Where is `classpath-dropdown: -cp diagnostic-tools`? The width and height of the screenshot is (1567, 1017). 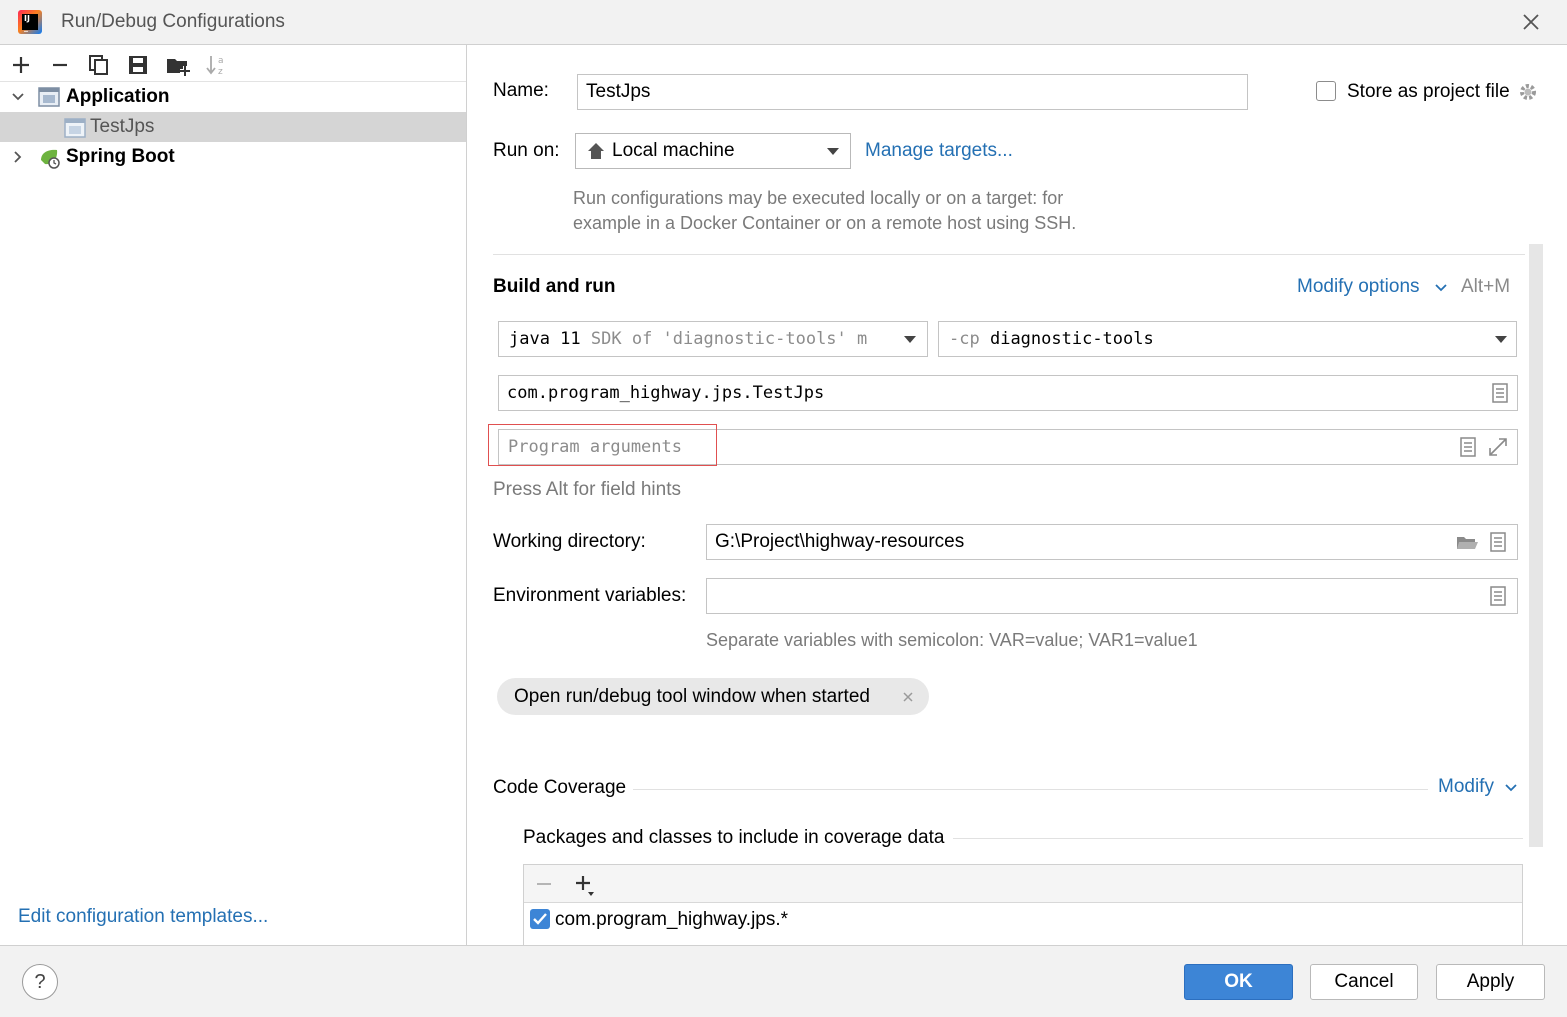 classpath-dropdown: -cp diagnostic-tools is located at coordinates (1227, 339).